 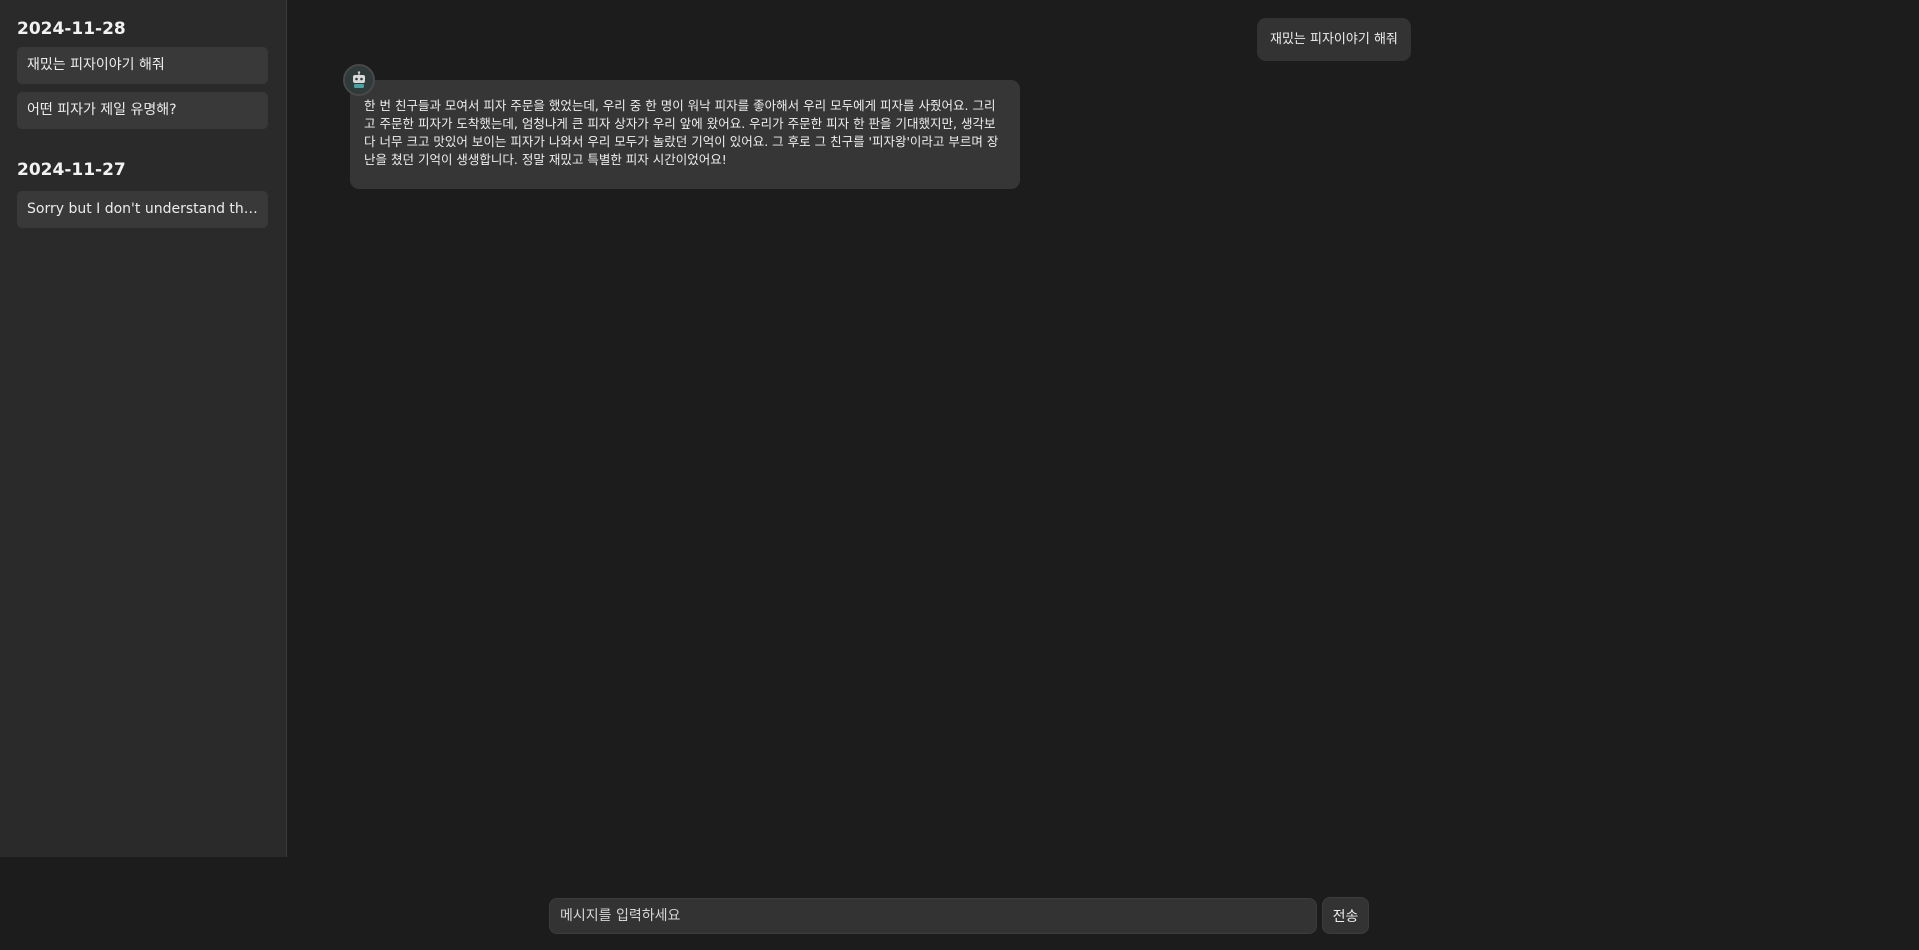 What do you see at coordinates (1345, 915) in the screenshot?
I see `send-button: 전송` at bounding box center [1345, 915].